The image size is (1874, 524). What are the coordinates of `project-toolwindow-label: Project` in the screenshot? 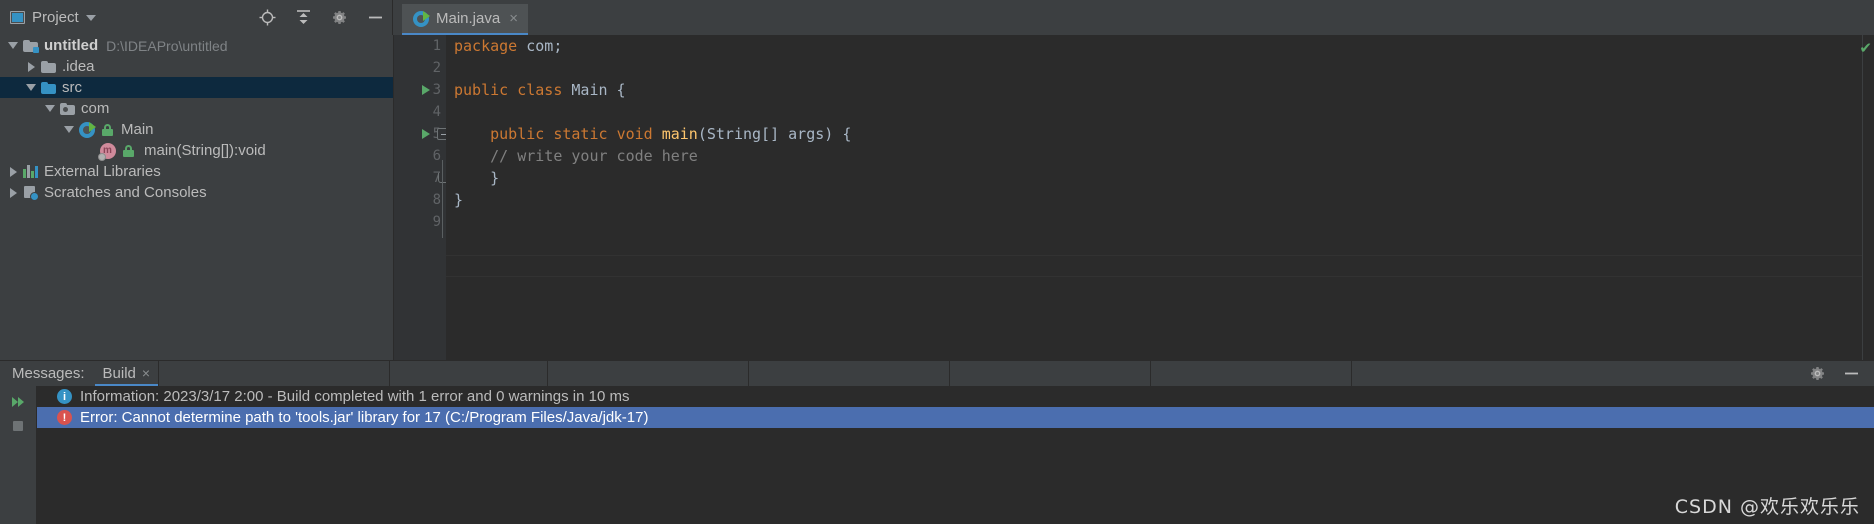 It's located at (55, 17).